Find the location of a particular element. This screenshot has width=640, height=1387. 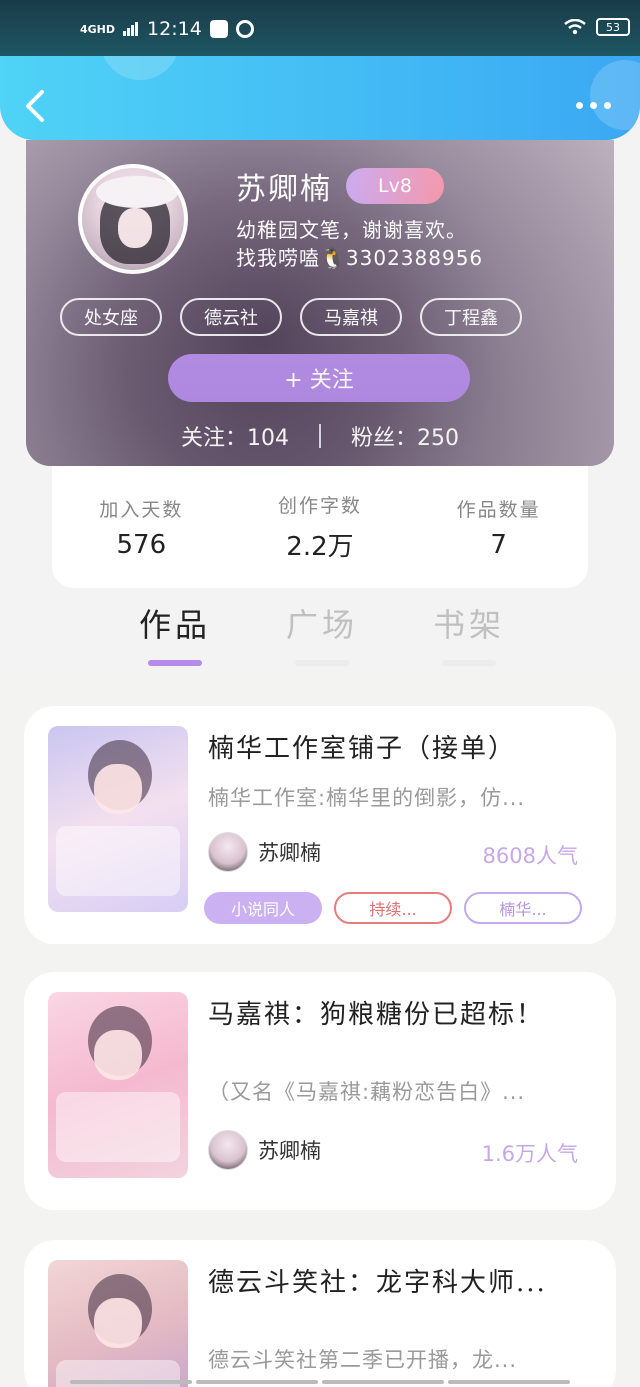

chevron-left-icon is located at coordinates (35, 106).